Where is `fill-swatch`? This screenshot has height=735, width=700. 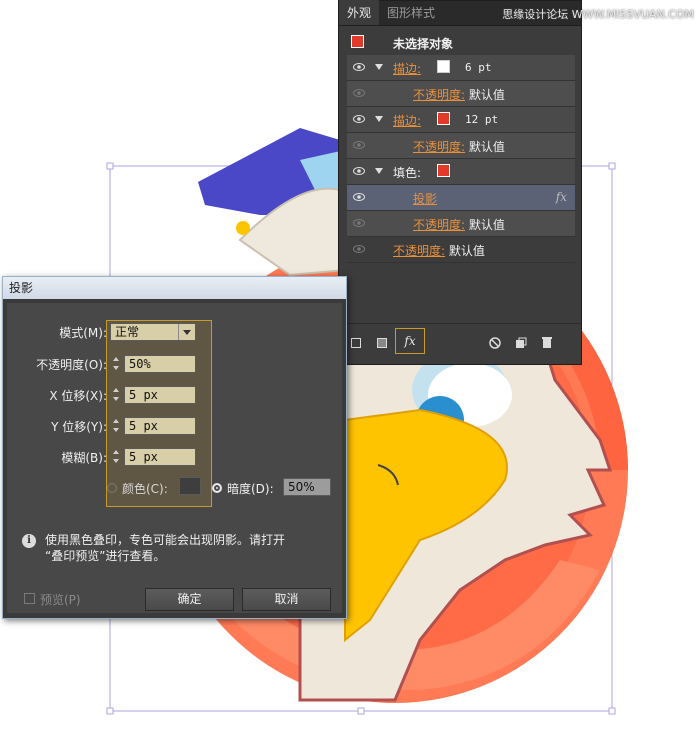
fill-swatch is located at coordinates (443, 170).